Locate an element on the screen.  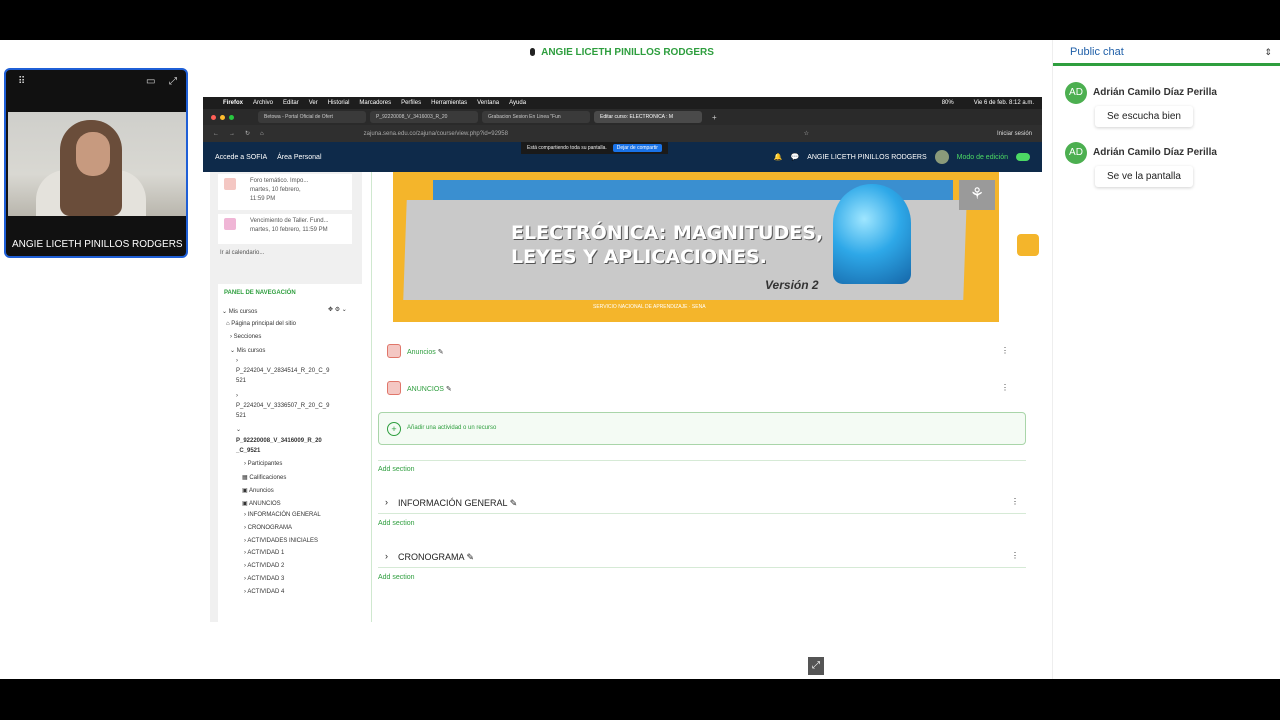
back-icon: ← is located at coordinates (216, 134).